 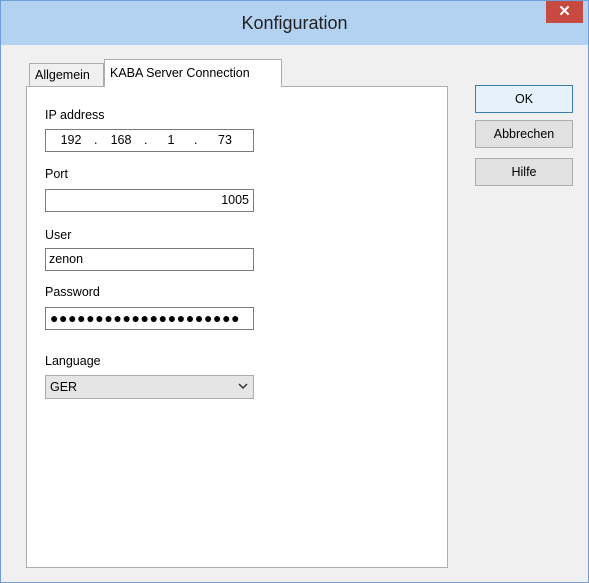 What do you see at coordinates (72, 292) in the screenshot?
I see `password-label: Password` at bounding box center [72, 292].